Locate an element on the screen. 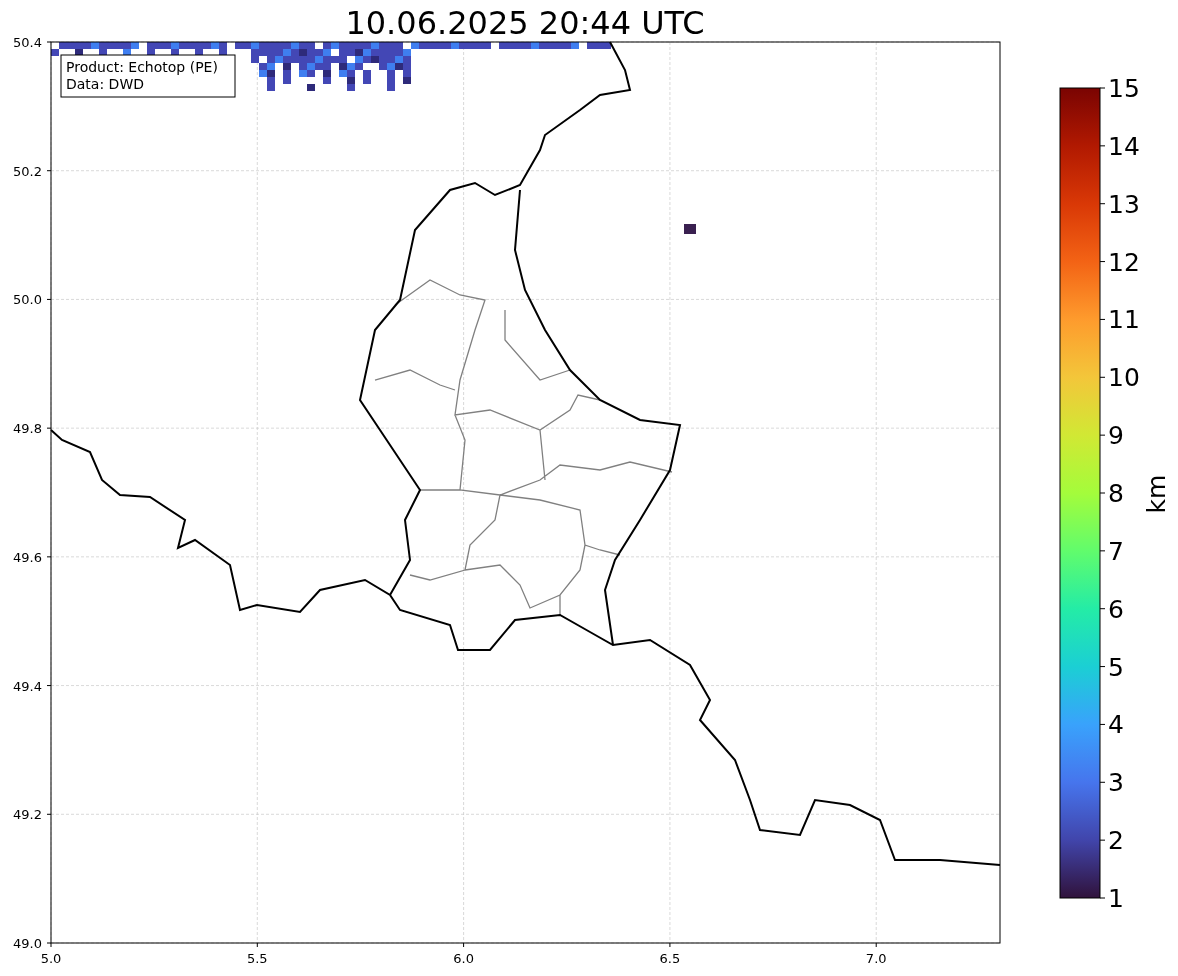 This screenshot has height=976, width=1178. radar-echo-drawing is located at coordinates (690, 229).